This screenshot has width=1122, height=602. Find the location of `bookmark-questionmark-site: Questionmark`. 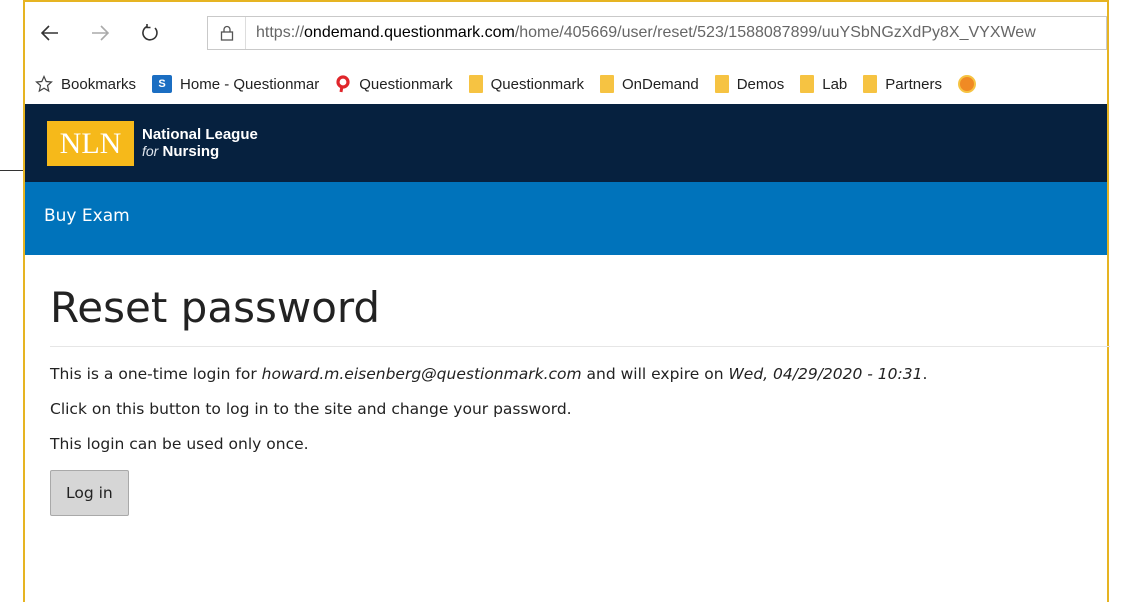

bookmark-questionmark-site: Questionmark is located at coordinates (394, 84).